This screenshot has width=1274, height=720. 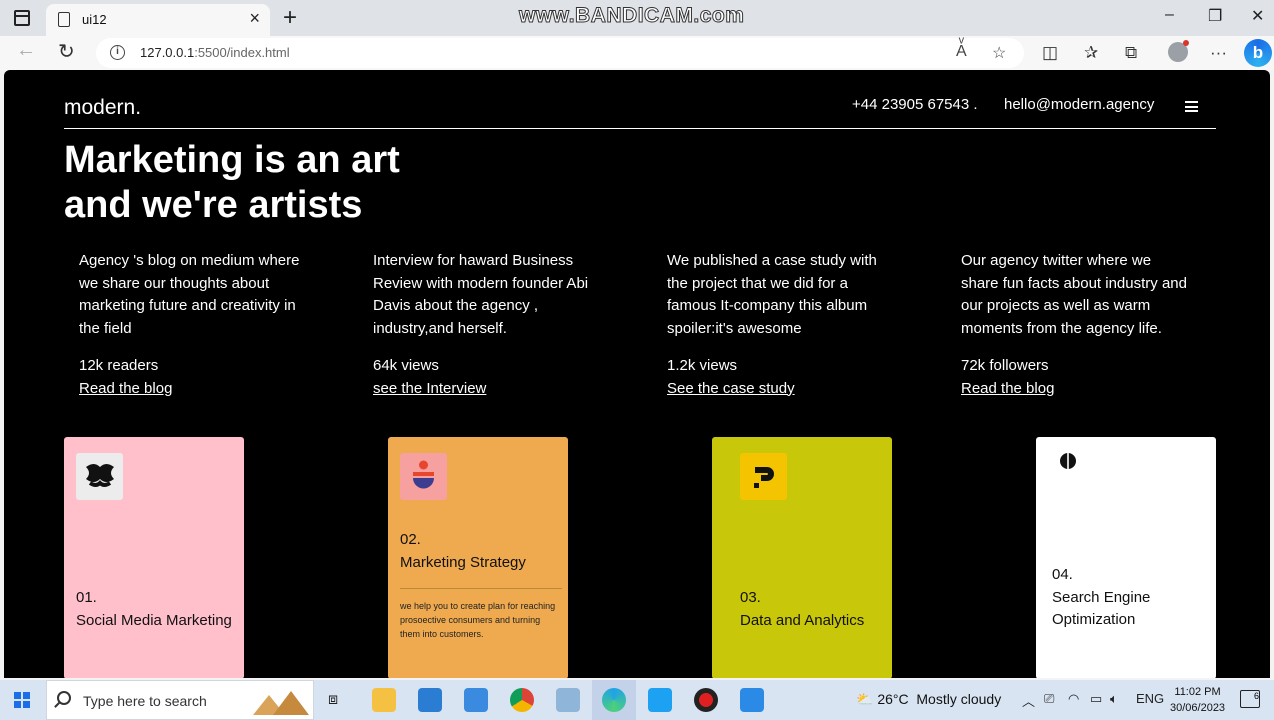 What do you see at coordinates (1073, 699) in the screenshot?
I see `wifi-icon: ◠` at bounding box center [1073, 699].